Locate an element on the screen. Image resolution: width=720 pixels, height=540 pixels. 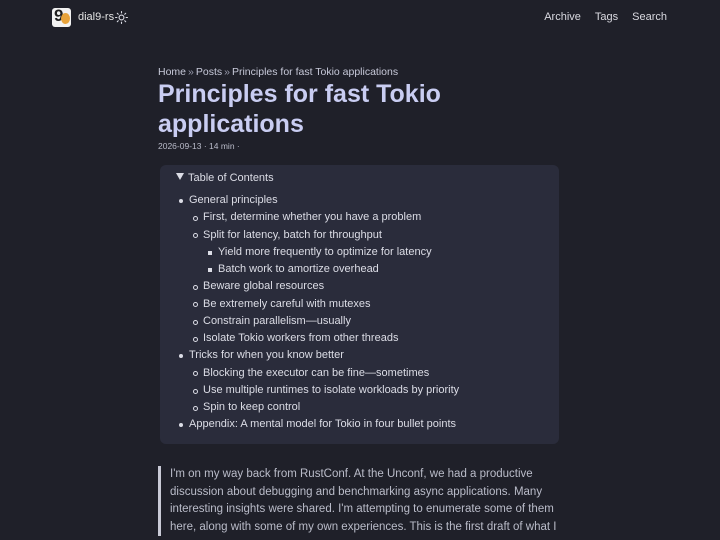
toc-item: Batch work to amortize overhead is located at coordinates (298, 269).